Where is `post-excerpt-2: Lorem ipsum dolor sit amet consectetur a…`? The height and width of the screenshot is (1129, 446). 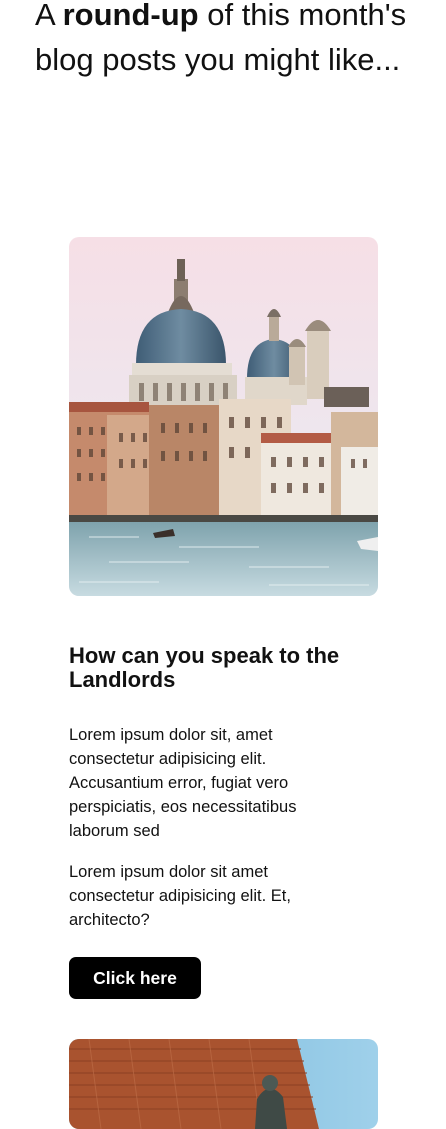 post-excerpt-2: Lorem ipsum dolor sit amet consectetur a… is located at coordinates (180, 896).